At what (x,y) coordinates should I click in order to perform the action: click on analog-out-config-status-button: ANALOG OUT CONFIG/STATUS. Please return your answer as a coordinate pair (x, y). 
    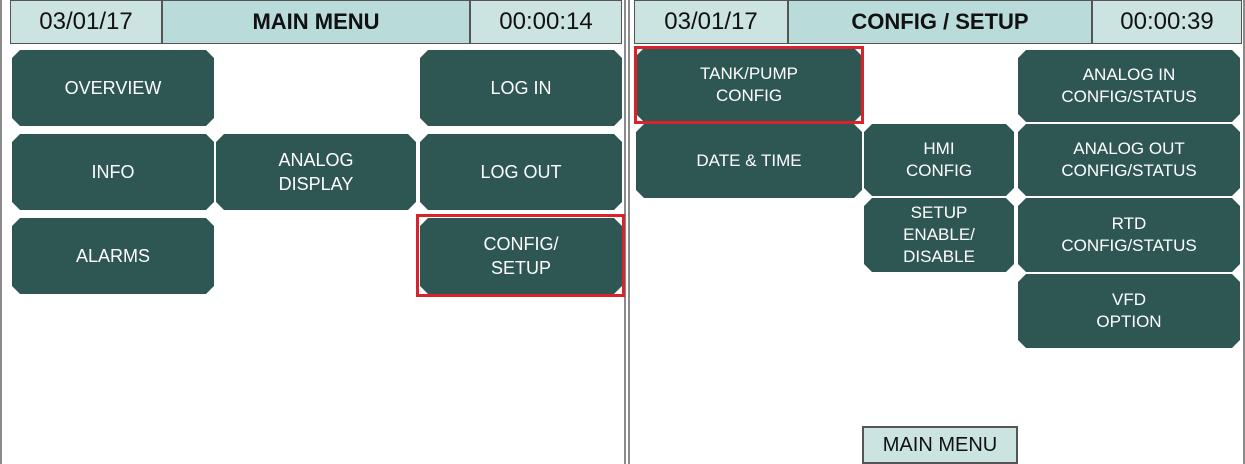
    Looking at the image, I should click on (1129, 160).